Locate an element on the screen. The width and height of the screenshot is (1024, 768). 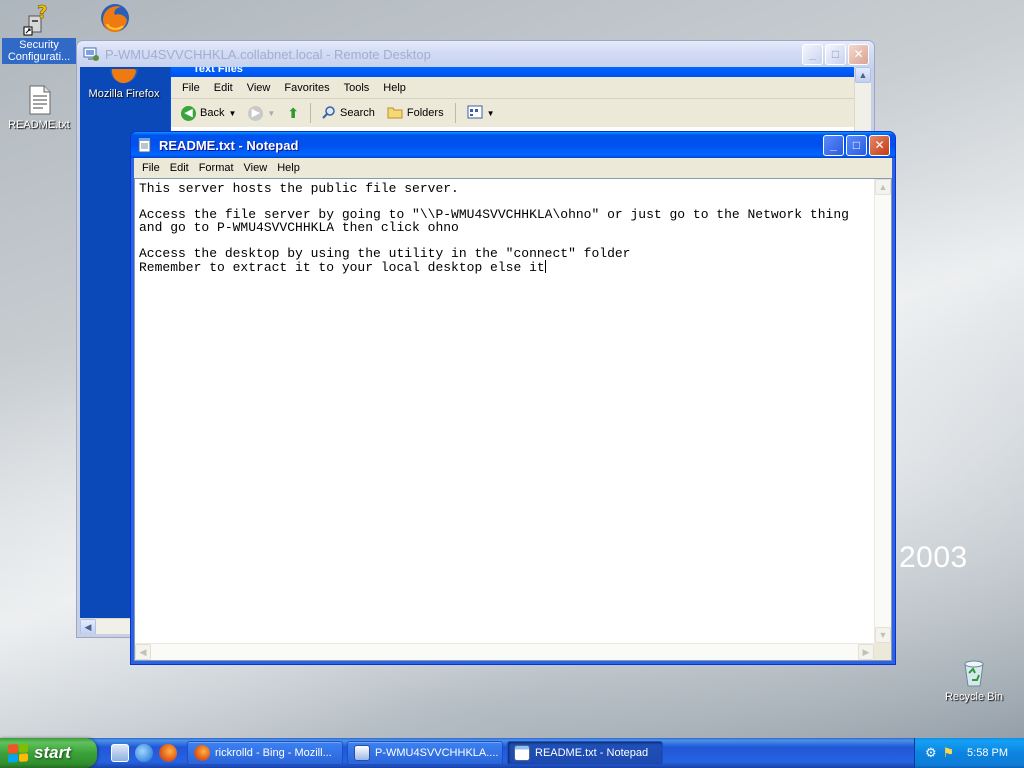
menu-tools: Tools is located at coordinates (357, 88).